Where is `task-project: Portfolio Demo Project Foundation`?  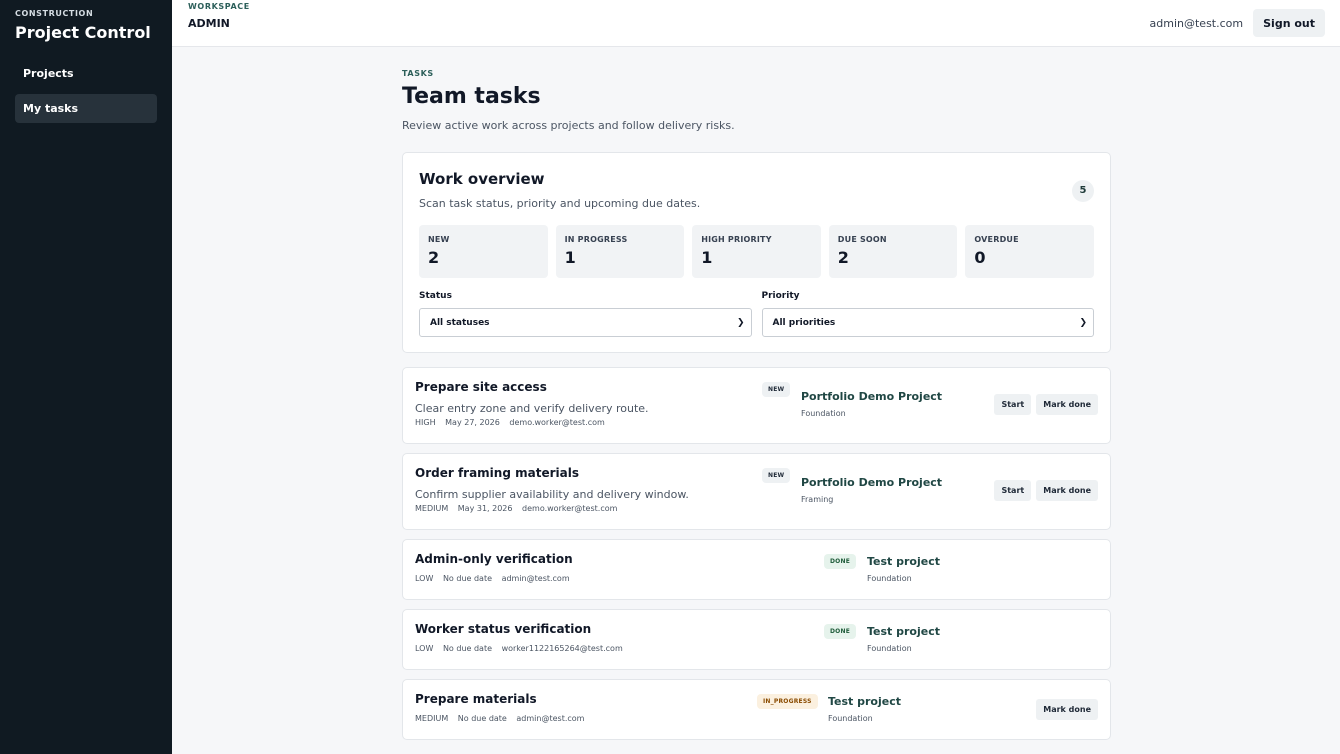 task-project: Portfolio Demo Project Foundation is located at coordinates (871, 404).